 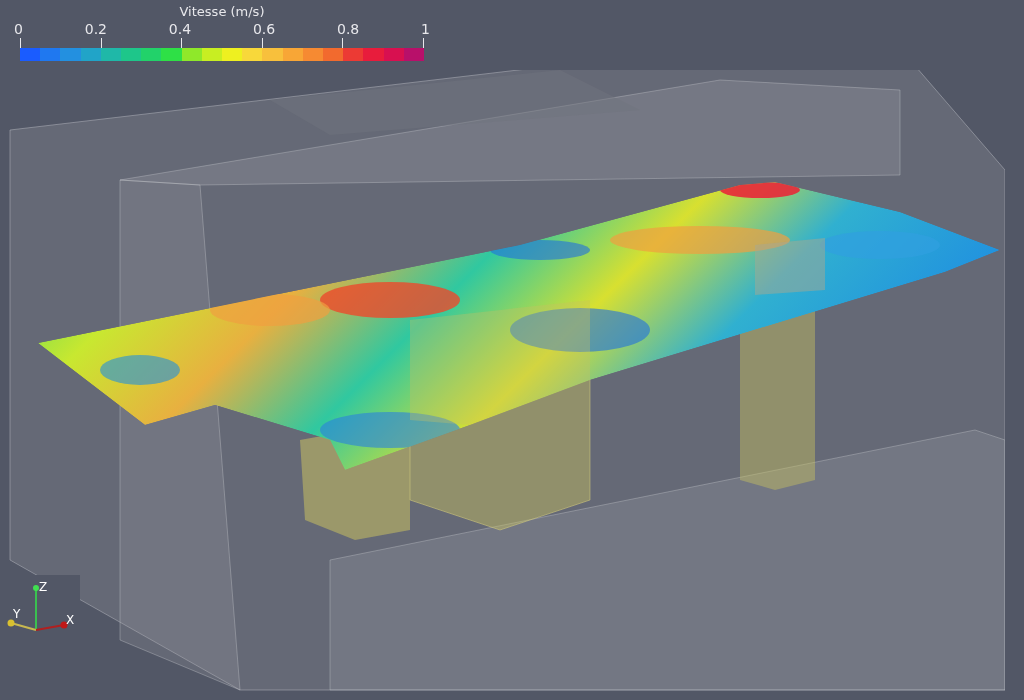 What do you see at coordinates (264, 29) in the screenshot?
I see `legend-tick-label: 0.6` at bounding box center [264, 29].